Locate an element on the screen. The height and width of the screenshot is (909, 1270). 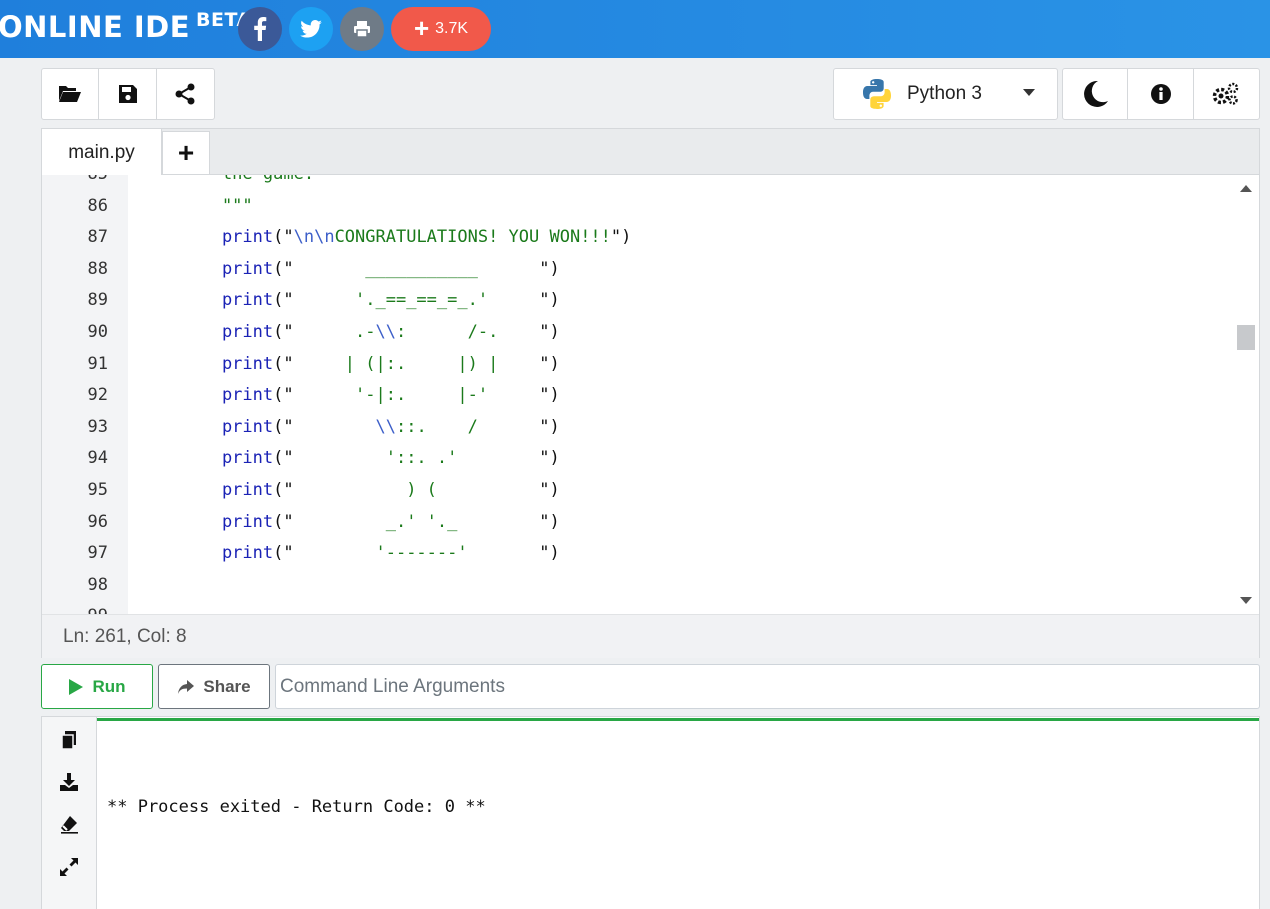
language-label: Python 3 is located at coordinates (944, 93).